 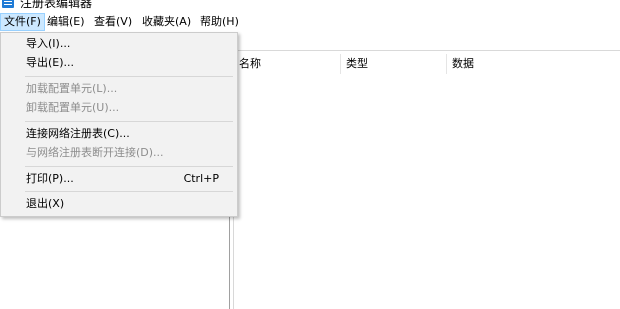 I want to click on column-header-data: 数据, so click(x=499, y=64).